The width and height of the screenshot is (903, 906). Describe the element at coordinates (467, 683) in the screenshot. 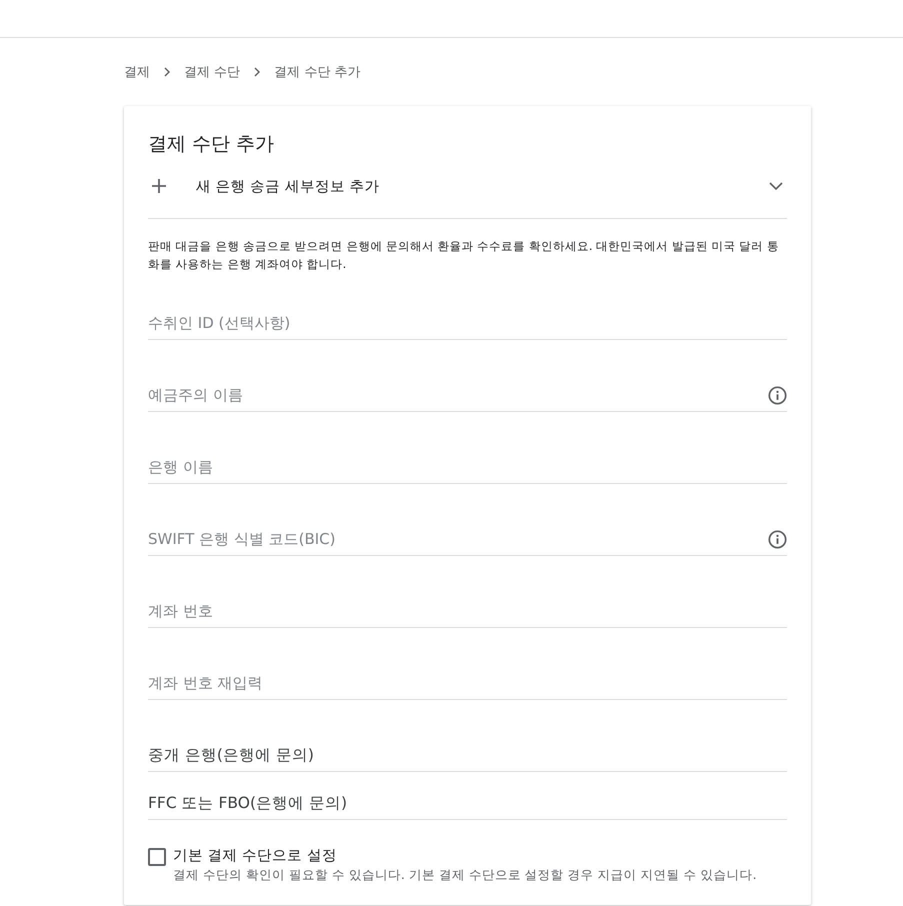

I see `input-field: 계좌 번호 재입력` at that location.